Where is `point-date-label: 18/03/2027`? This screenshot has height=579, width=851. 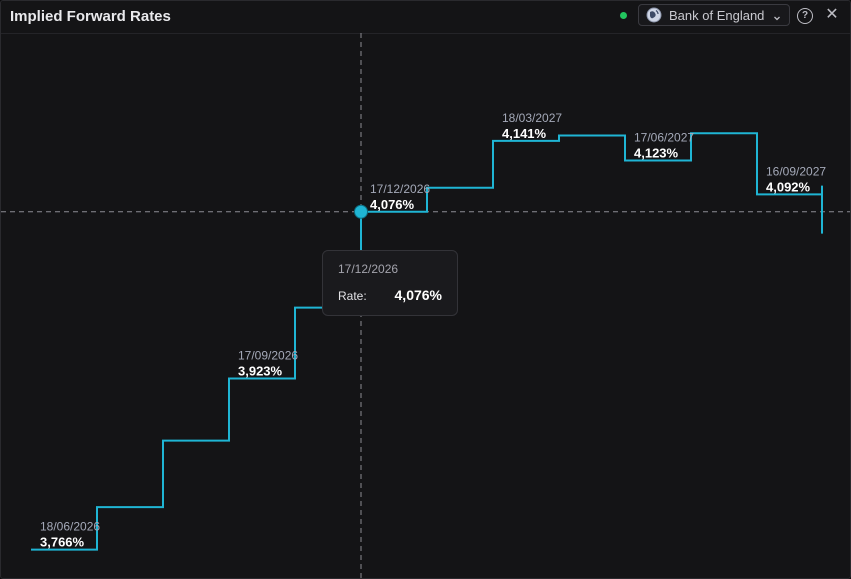
point-date-label: 18/03/2027 is located at coordinates (532, 118).